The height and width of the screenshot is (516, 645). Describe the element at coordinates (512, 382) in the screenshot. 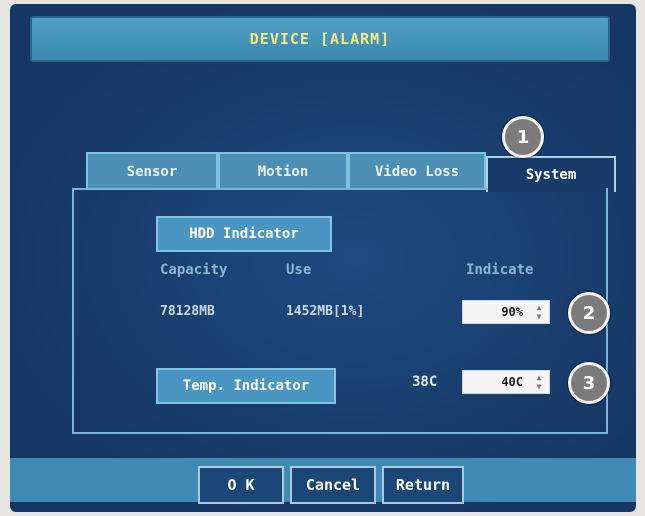

I see `temp-threshold-value: 40C` at that location.